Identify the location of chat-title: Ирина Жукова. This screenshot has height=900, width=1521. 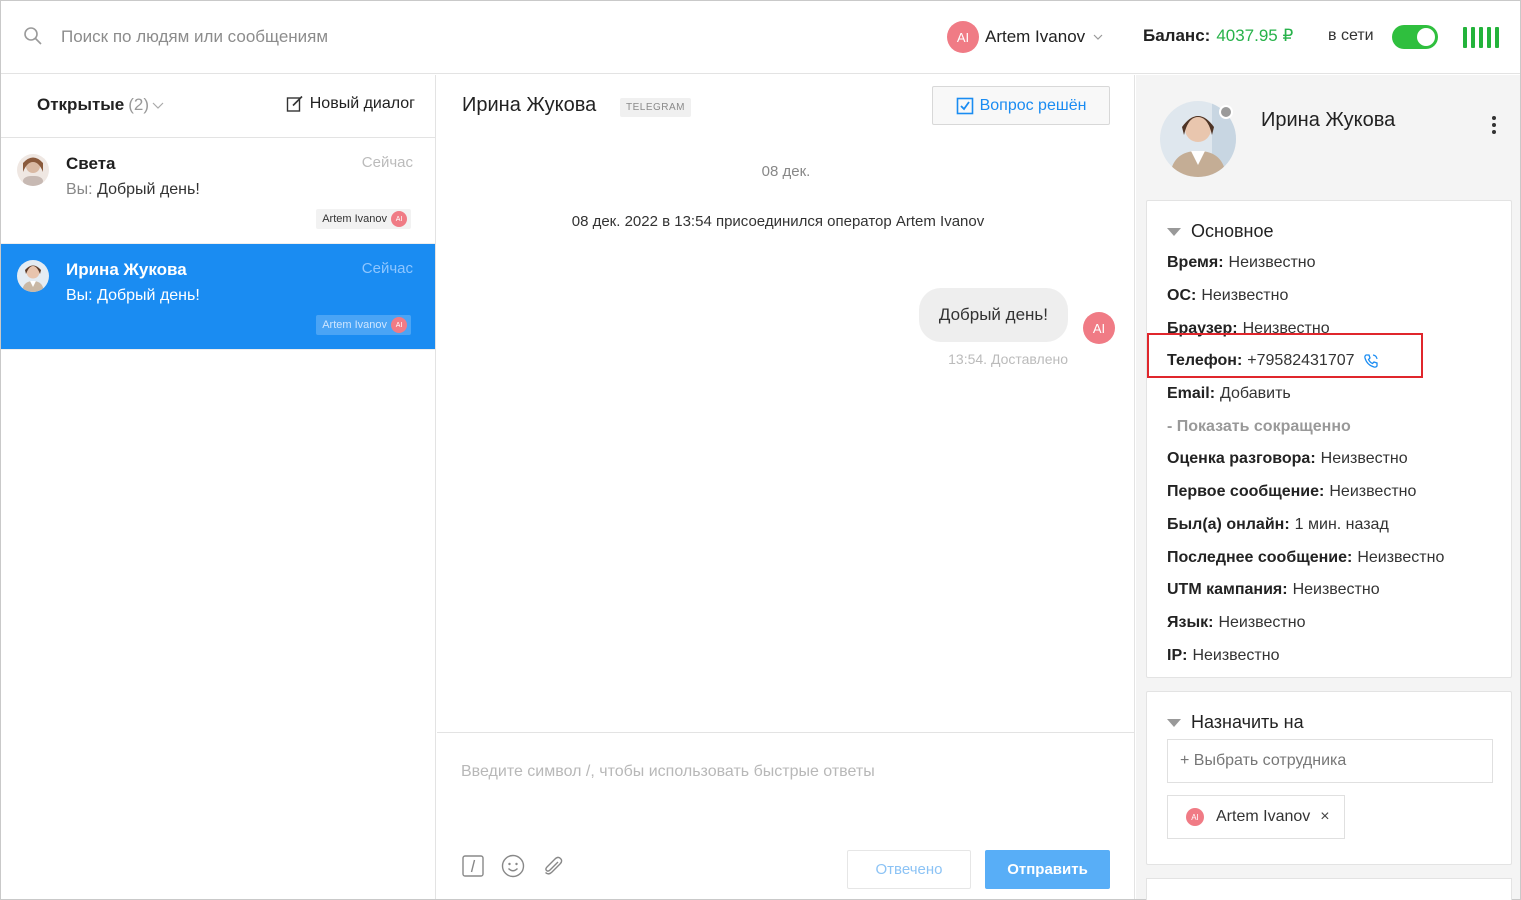
(529, 105).